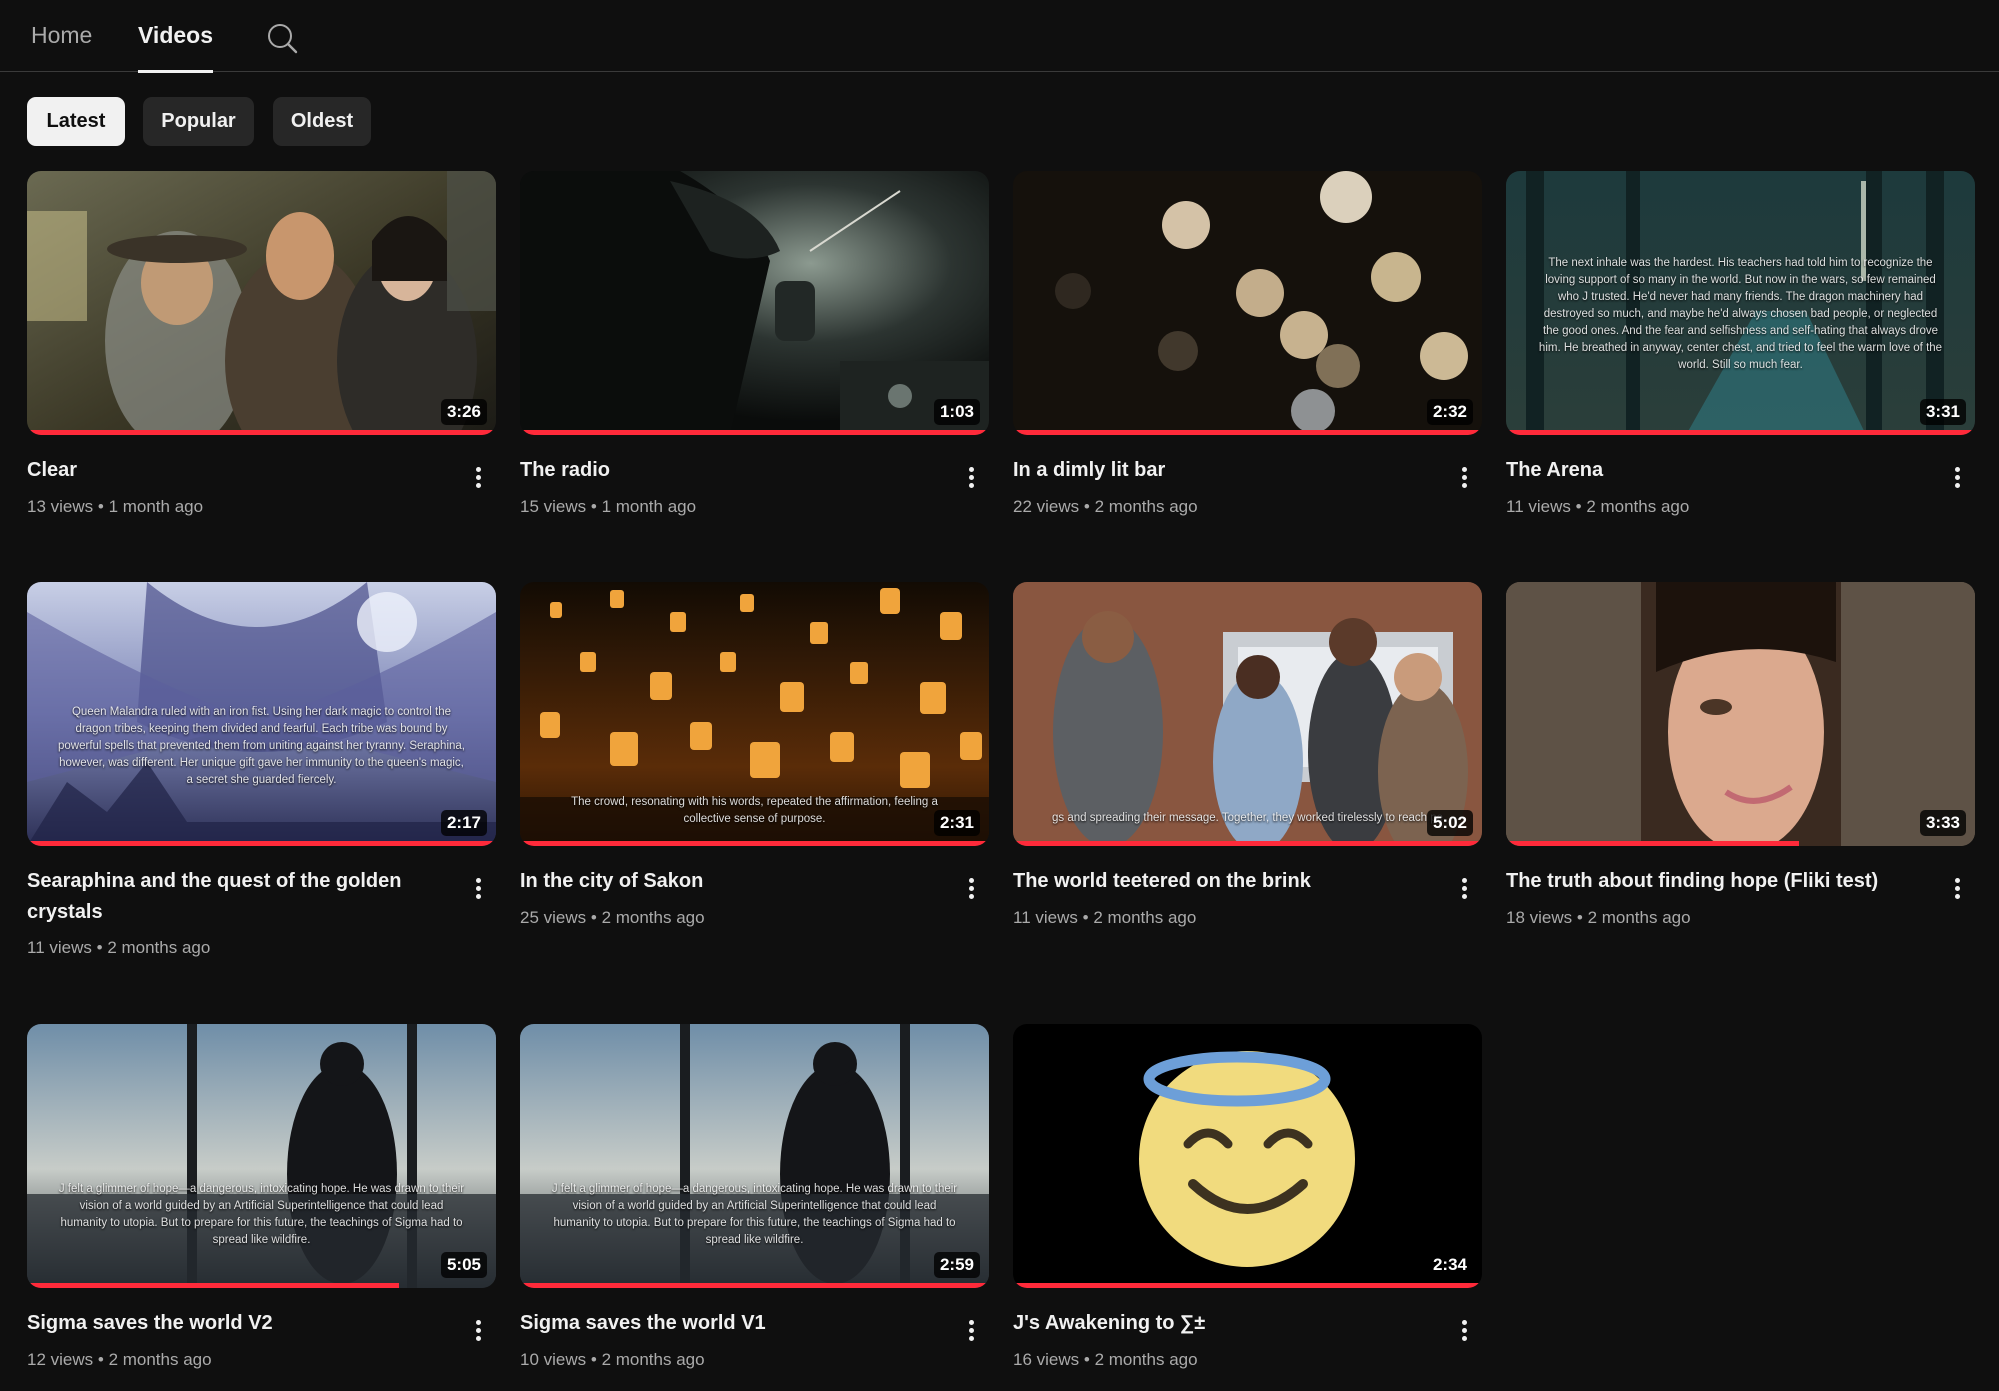 The height and width of the screenshot is (1391, 1999). I want to click on video-duration: 2:31, so click(956, 823).